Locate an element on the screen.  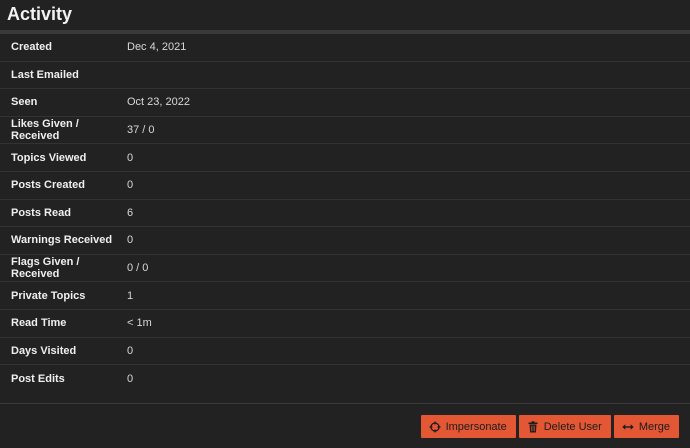
actions-divider is located at coordinates (345, 403).